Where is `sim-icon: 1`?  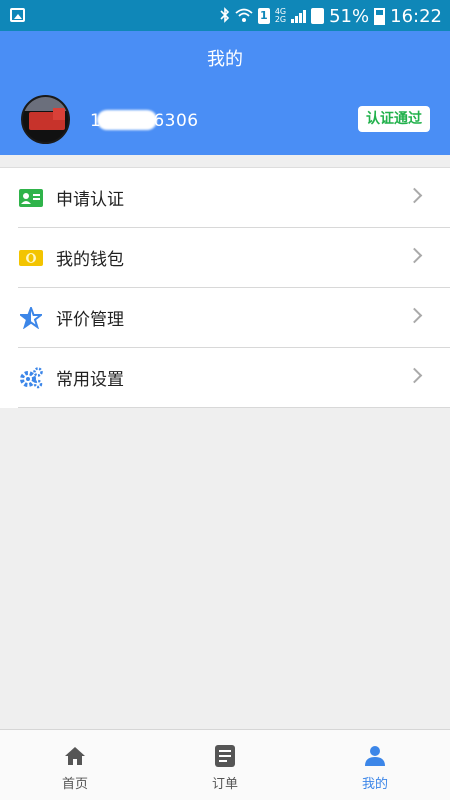 sim-icon: 1 is located at coordinates (263, 16).